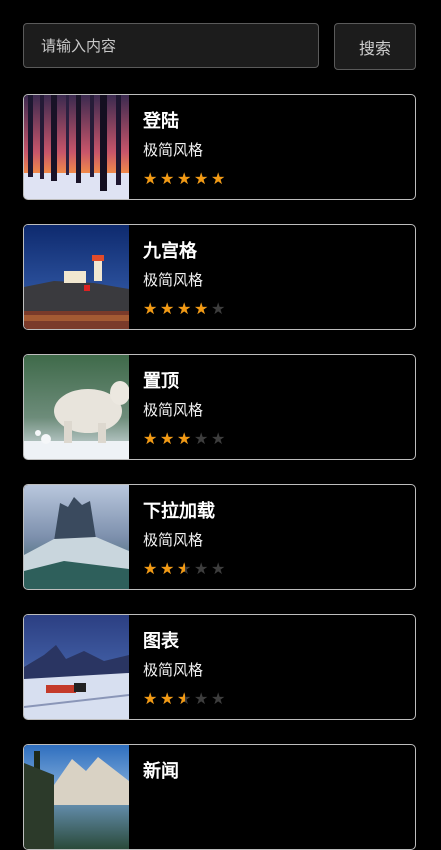 This screenshot has height=850, width=441. Describe the element at coordinates (161, 771) in the screenshot. I see `item-title: 新闻` at that location.